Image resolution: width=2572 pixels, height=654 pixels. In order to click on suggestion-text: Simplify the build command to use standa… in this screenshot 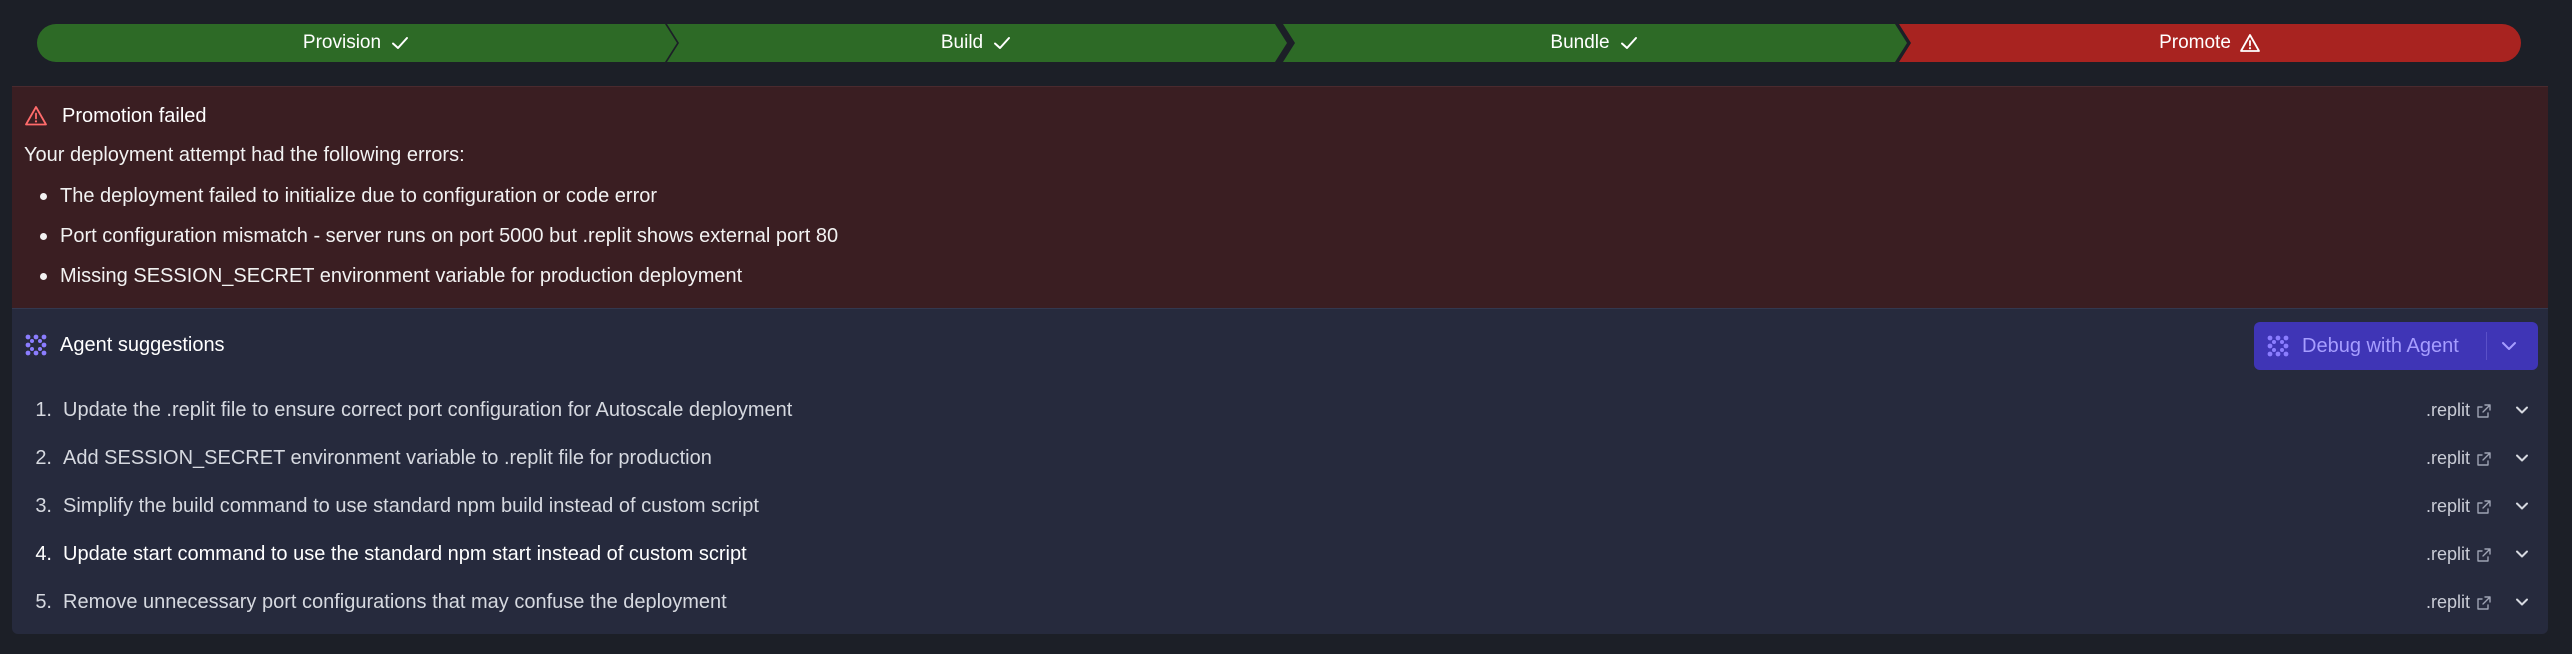, I will do `click(411, 505)`.